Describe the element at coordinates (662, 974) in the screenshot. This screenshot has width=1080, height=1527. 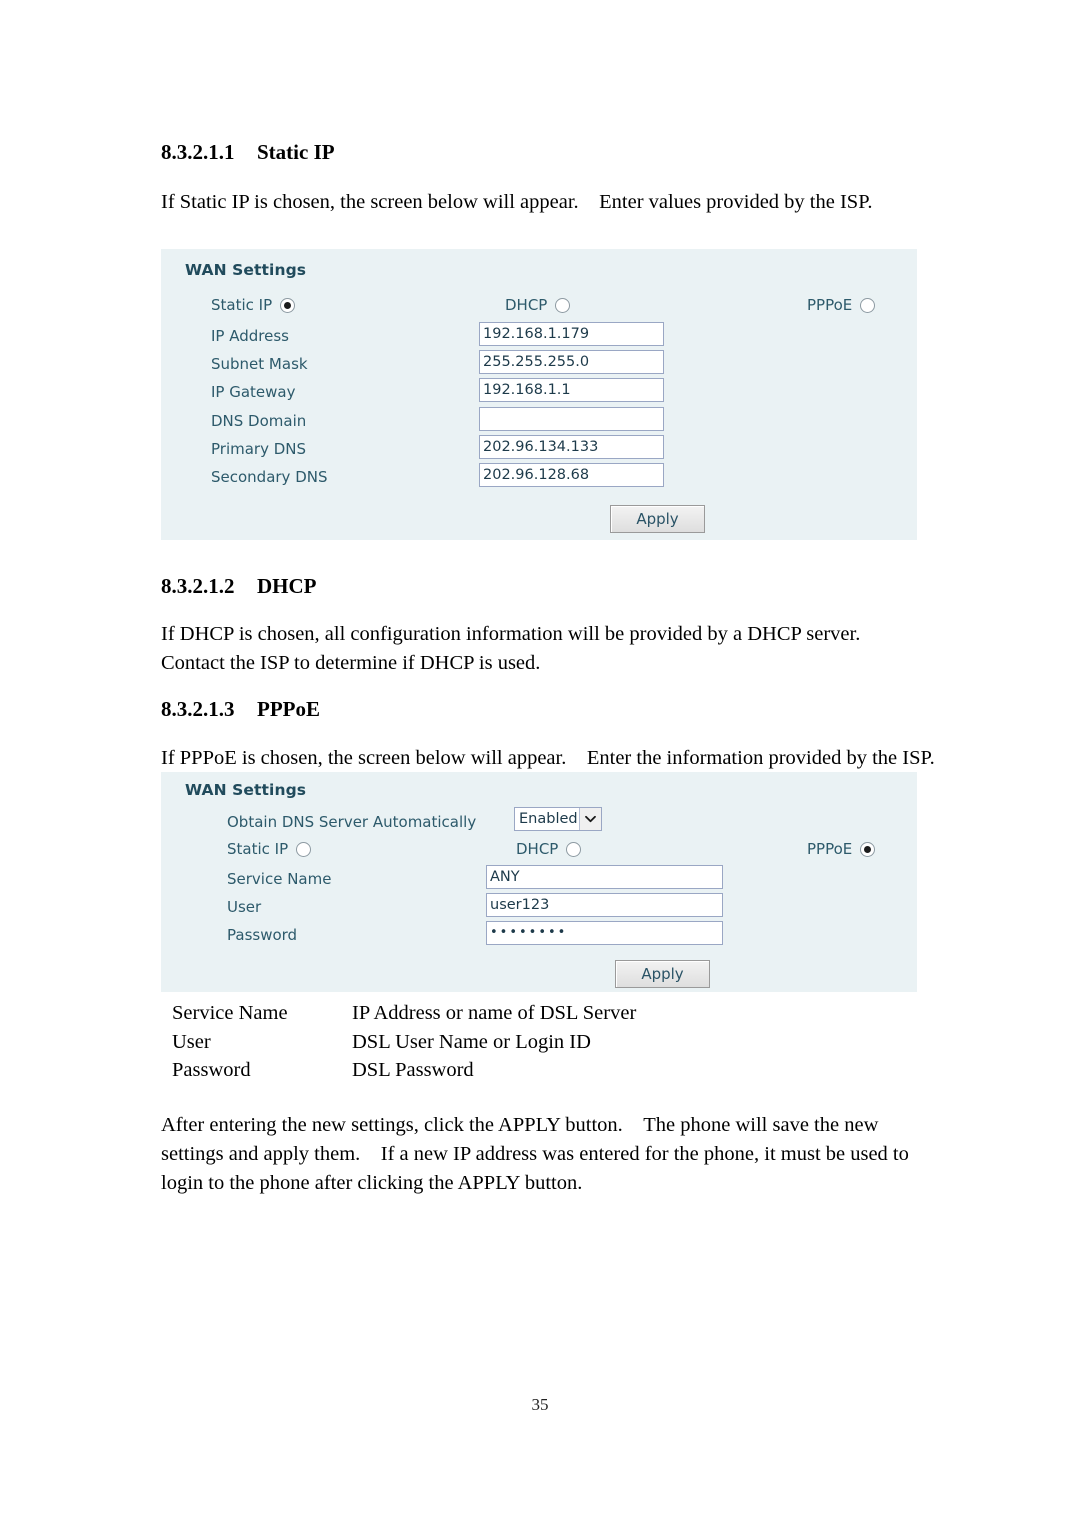
I see `apply-button-pppoe: Apply` at that location.